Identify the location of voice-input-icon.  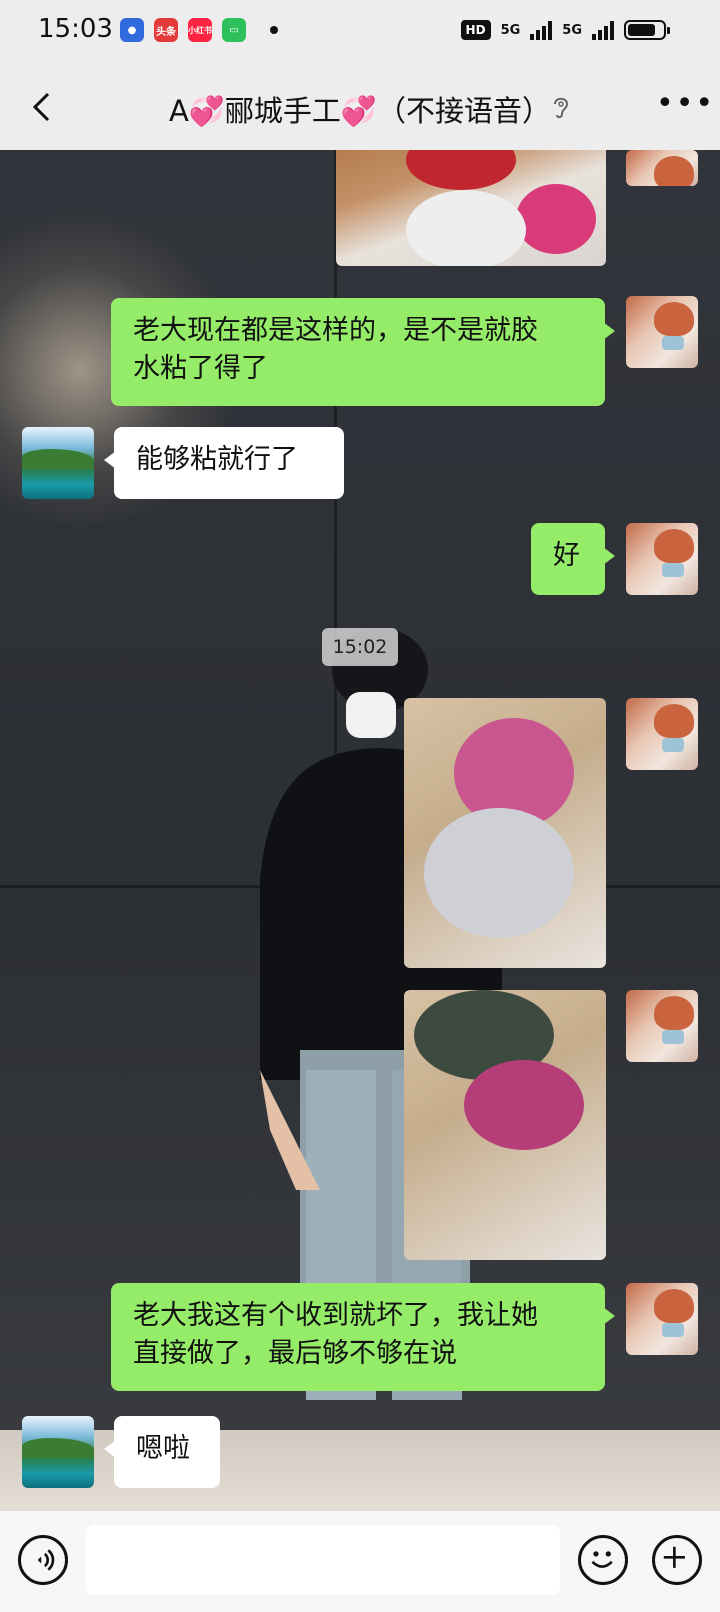
(43, 1560).